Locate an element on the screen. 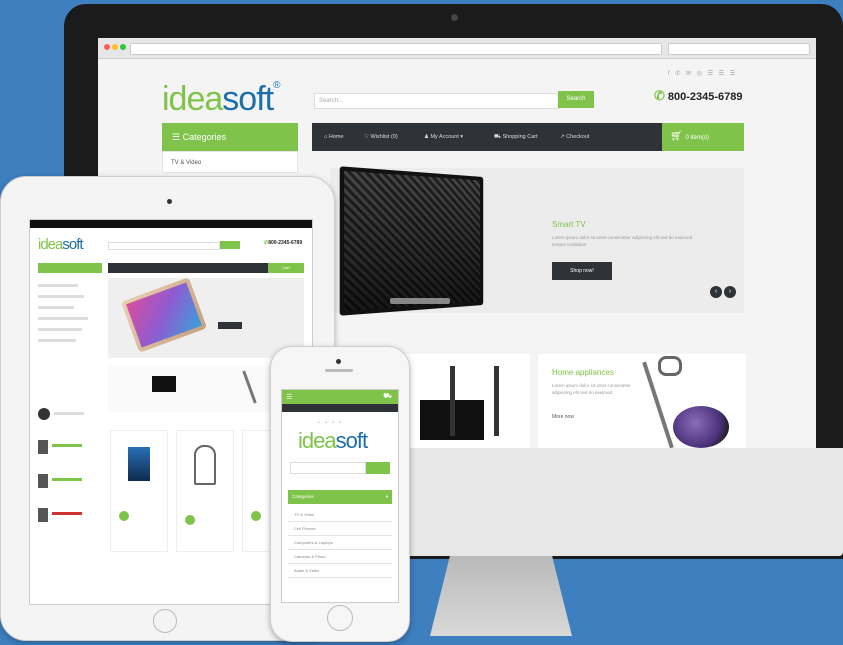  phone-nav-bar is located at coordinates (340, 408).